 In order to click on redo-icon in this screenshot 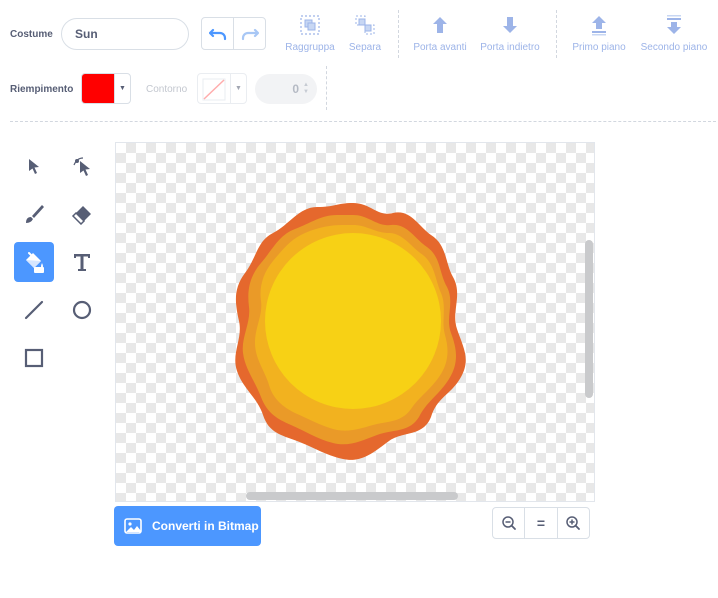, I will do `click(250, 34)`.